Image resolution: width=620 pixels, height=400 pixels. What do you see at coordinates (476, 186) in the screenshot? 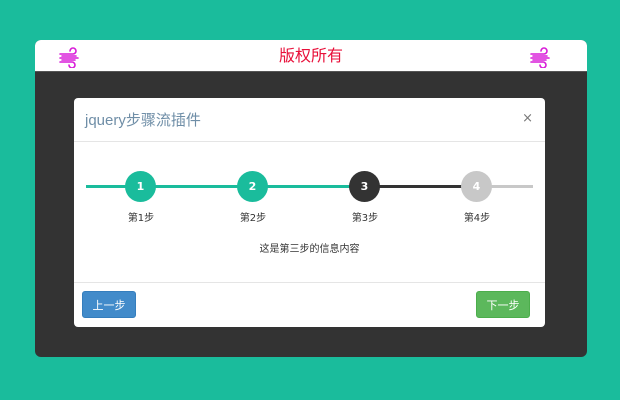
I see `step-node-4: 4` at bounding box center [476, 186].